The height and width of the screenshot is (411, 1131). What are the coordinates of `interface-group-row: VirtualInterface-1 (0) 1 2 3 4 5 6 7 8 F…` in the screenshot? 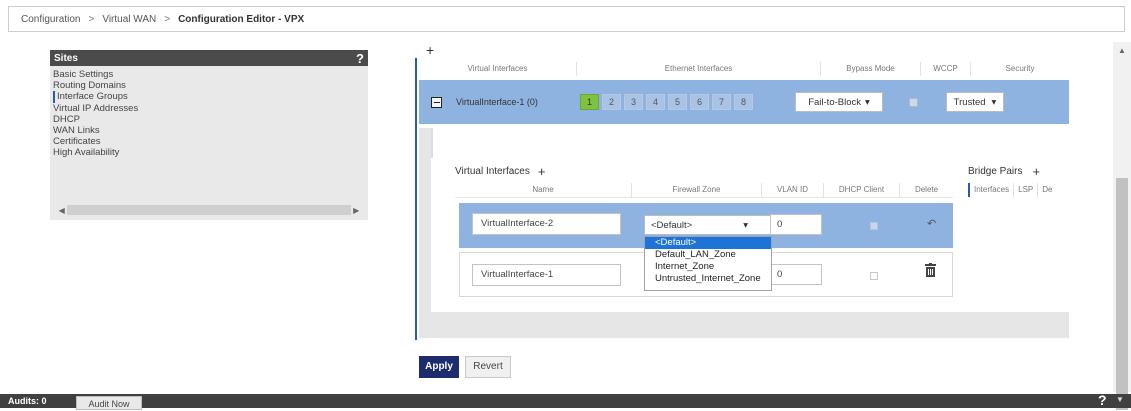 It's located at (744, 102).